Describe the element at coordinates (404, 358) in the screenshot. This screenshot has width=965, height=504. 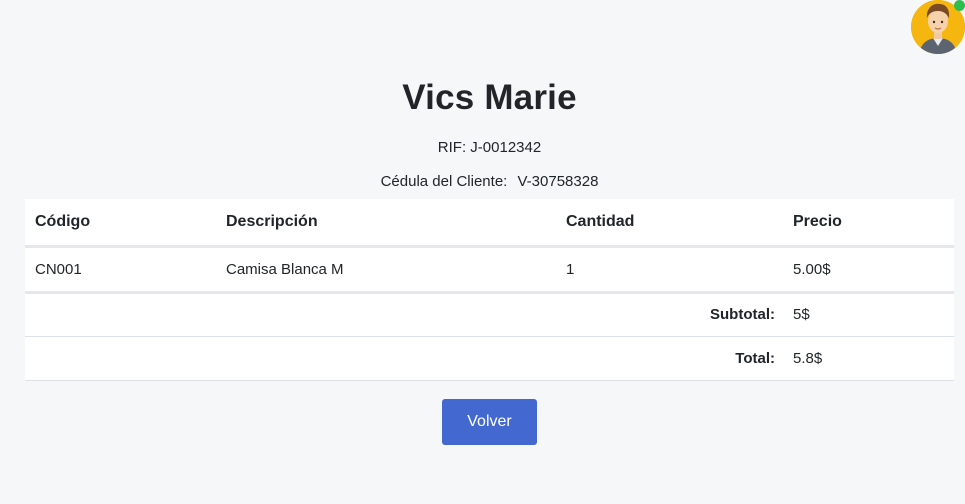
I see `total-label: Total:` at that location.